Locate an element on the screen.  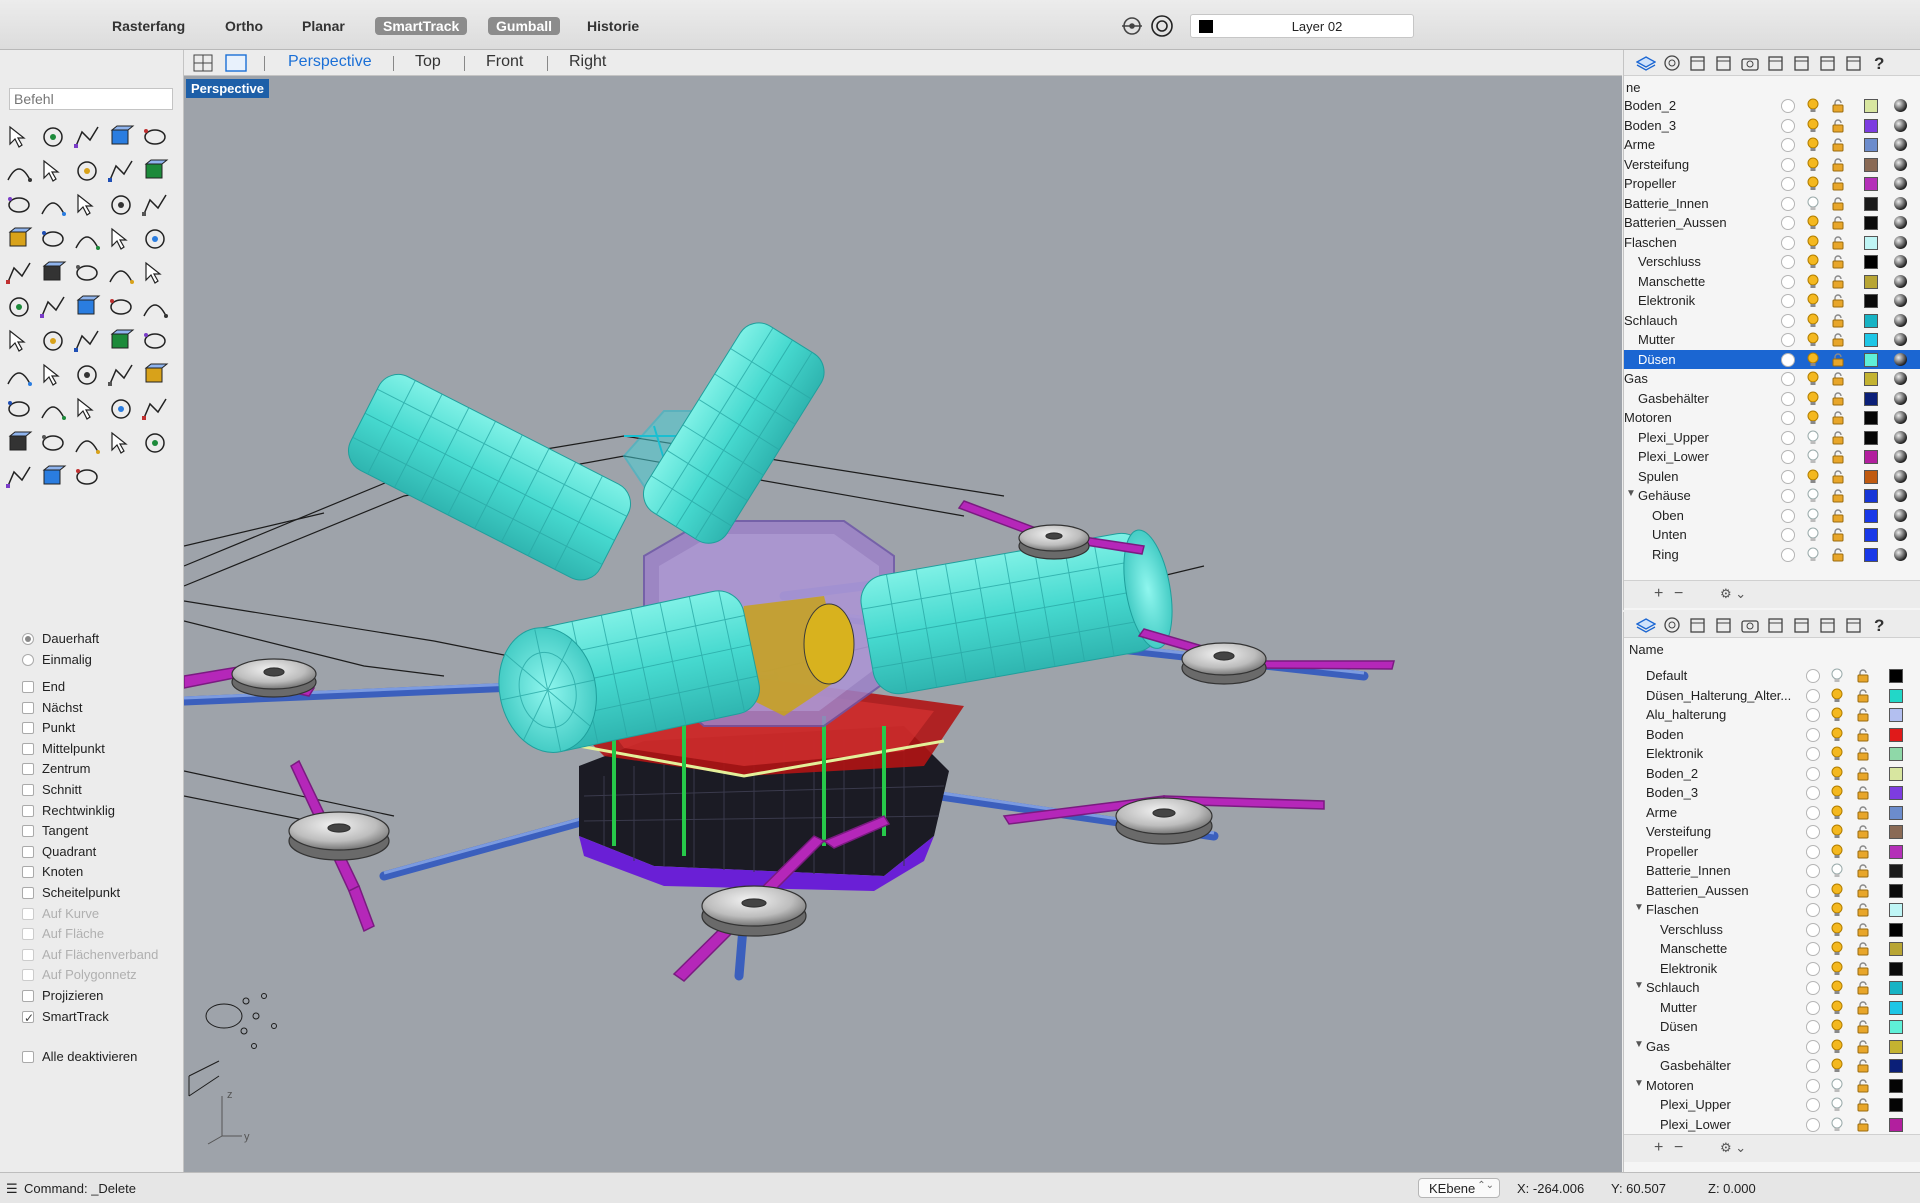
layer-row: Boden is located at coordinates (1772, 734).